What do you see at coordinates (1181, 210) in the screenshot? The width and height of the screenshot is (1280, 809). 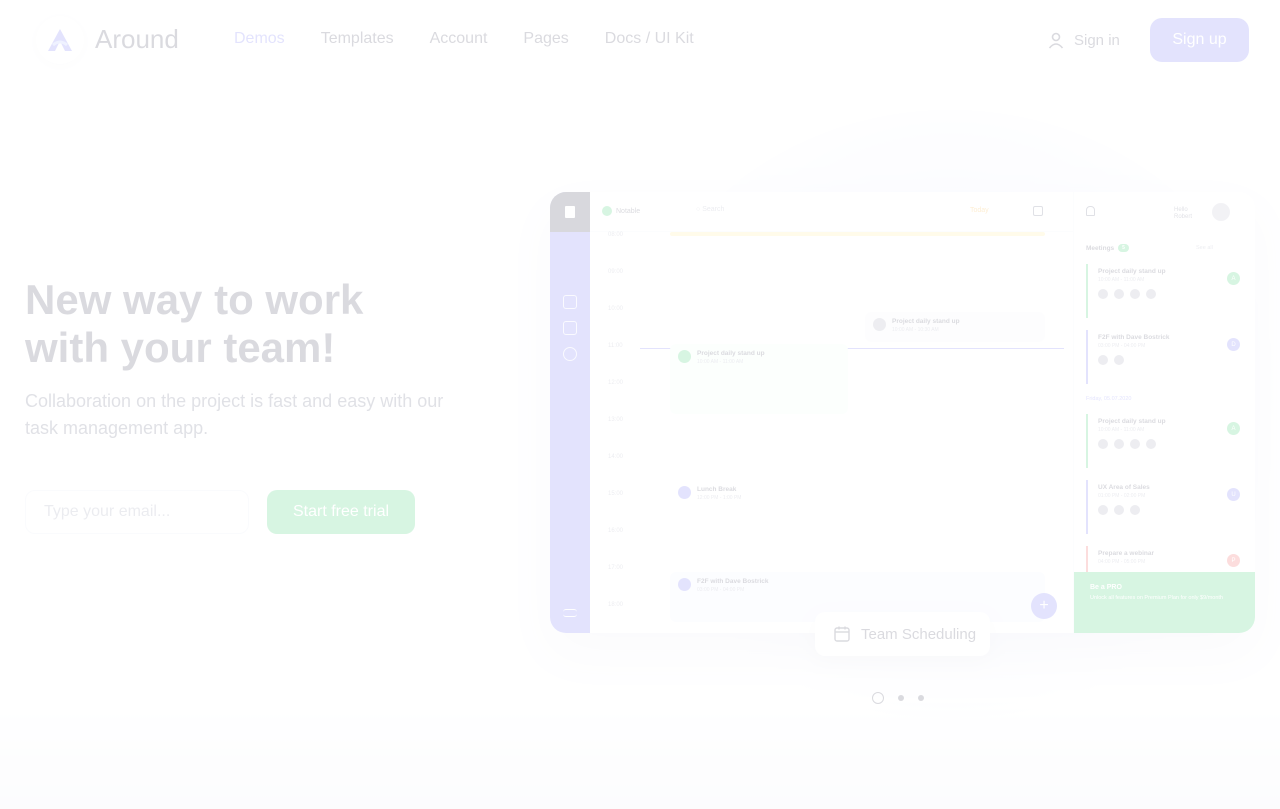 I see `greeting-hello: Hello` at bounding box center [1181, 210].